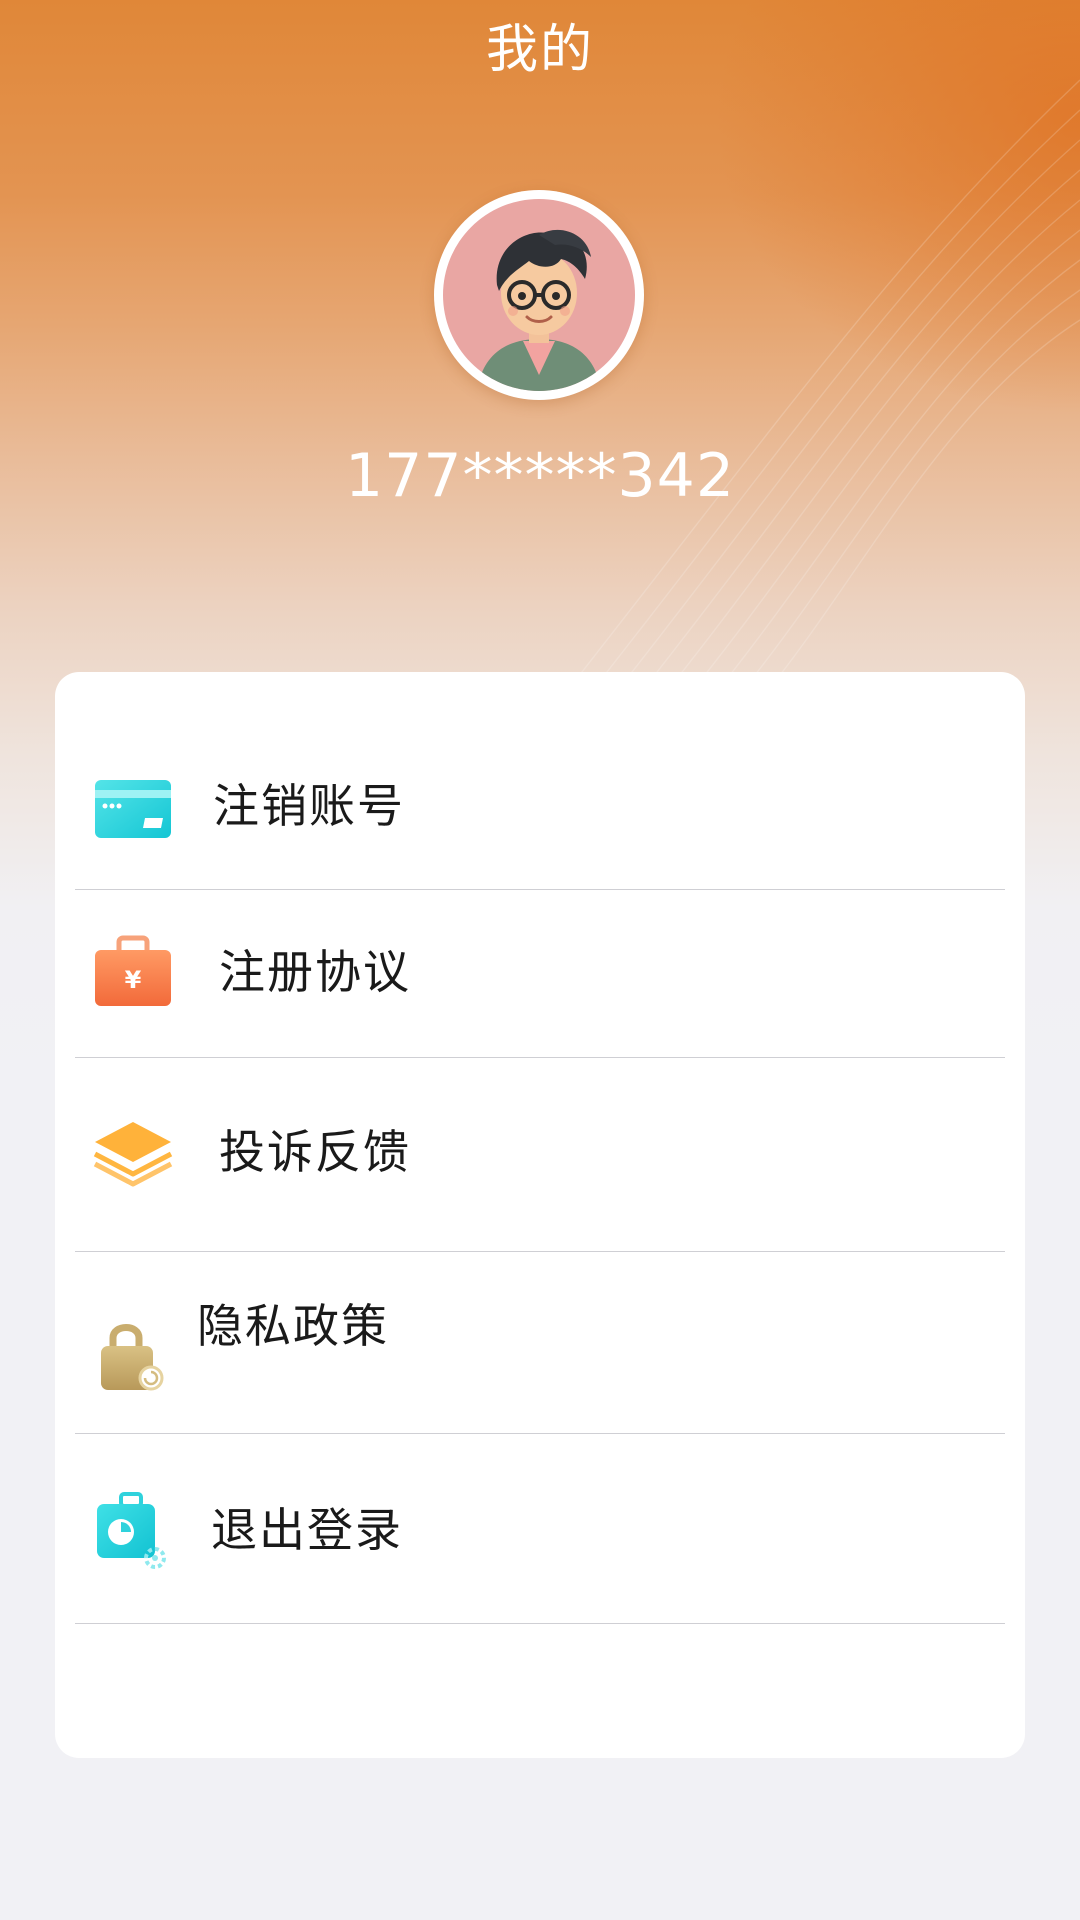  I want to click on menu-item-complaint-feedback: 投诉反馈, so click(540, 1155).